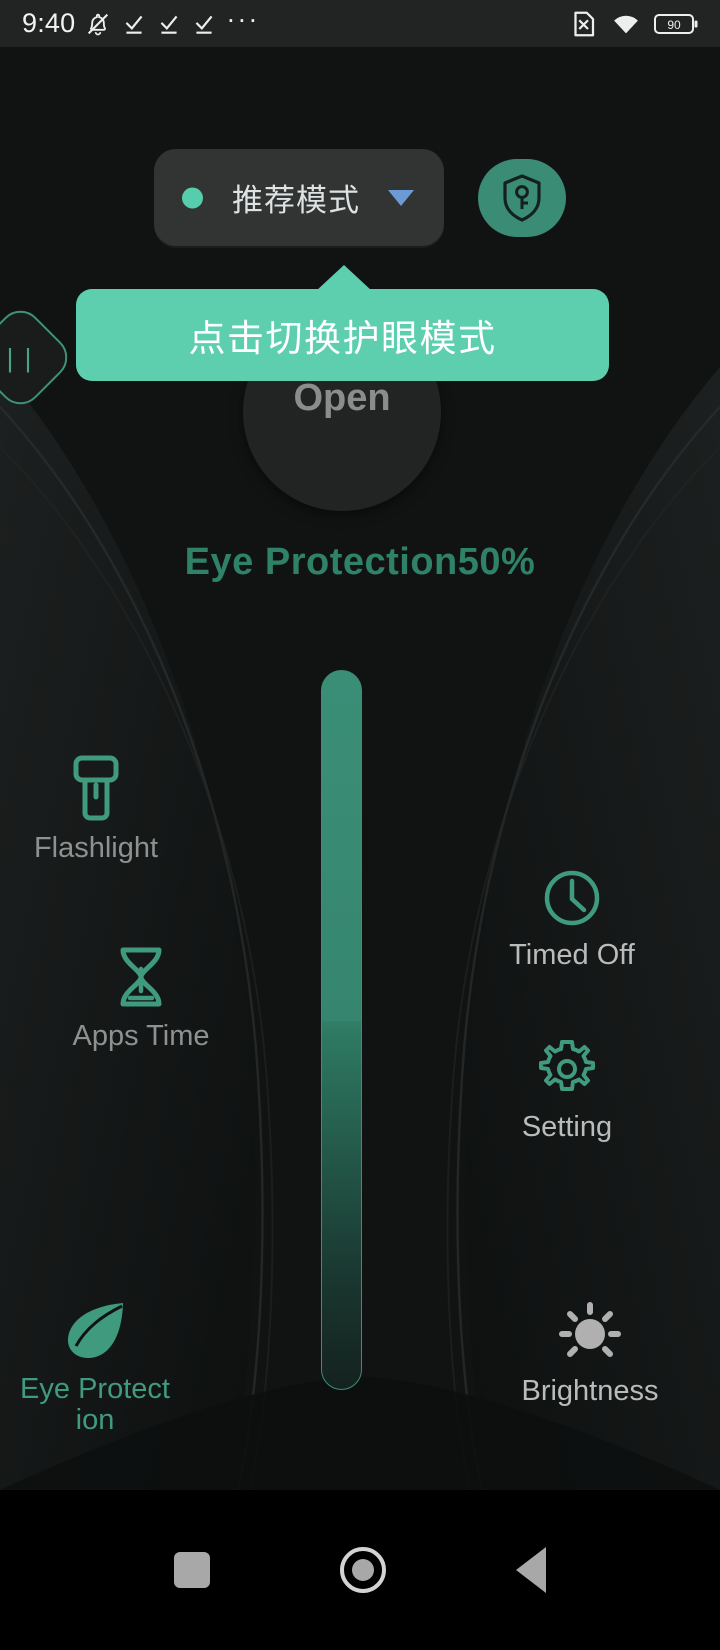  I want to click on shield-key-icon, so click(522, 197).